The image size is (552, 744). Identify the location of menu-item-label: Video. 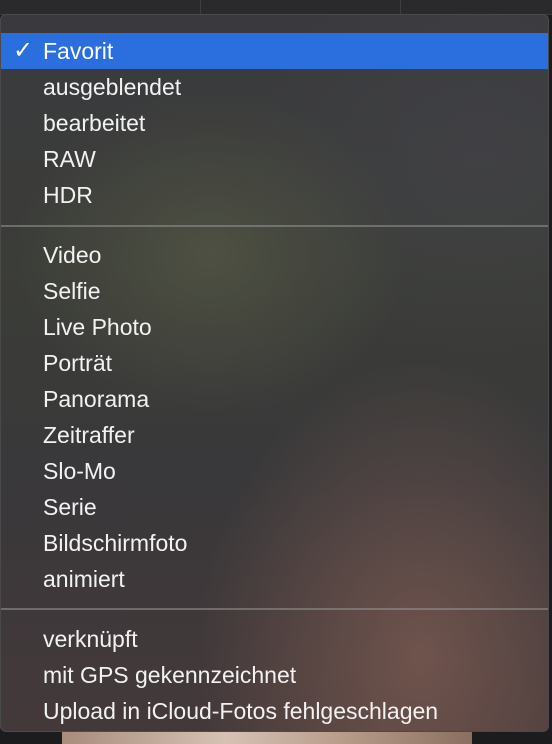
(72, 255).